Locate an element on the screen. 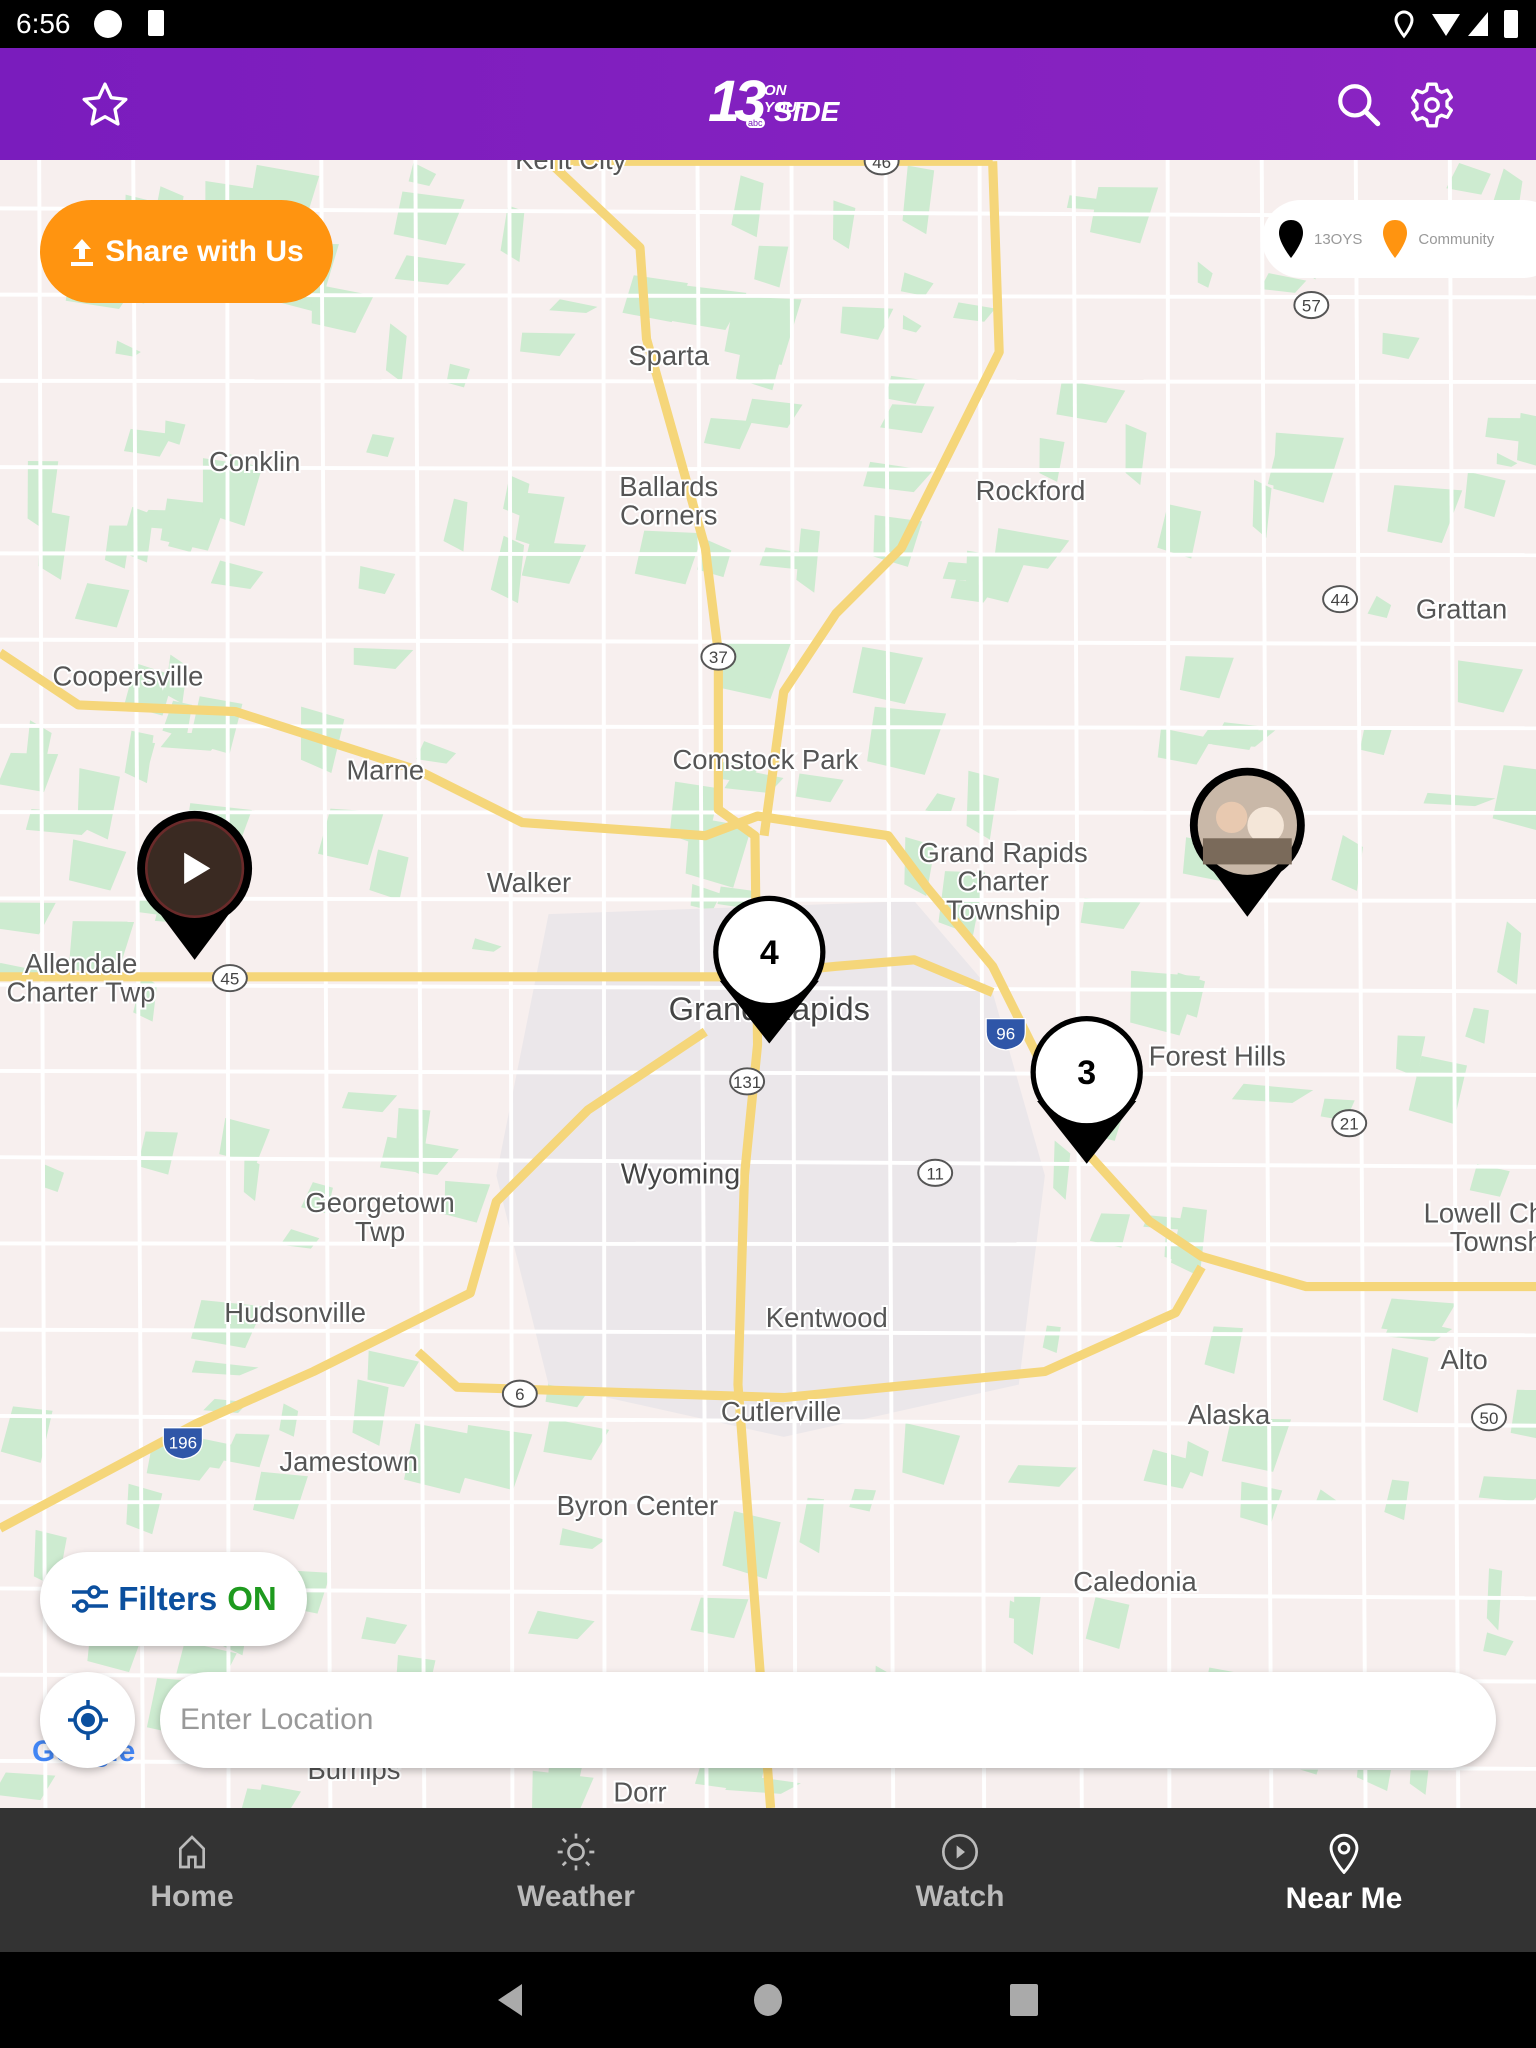 This screenshot has width=1536, height=2048. route-shield-number: 11 is located at coordinates (935, 1173).